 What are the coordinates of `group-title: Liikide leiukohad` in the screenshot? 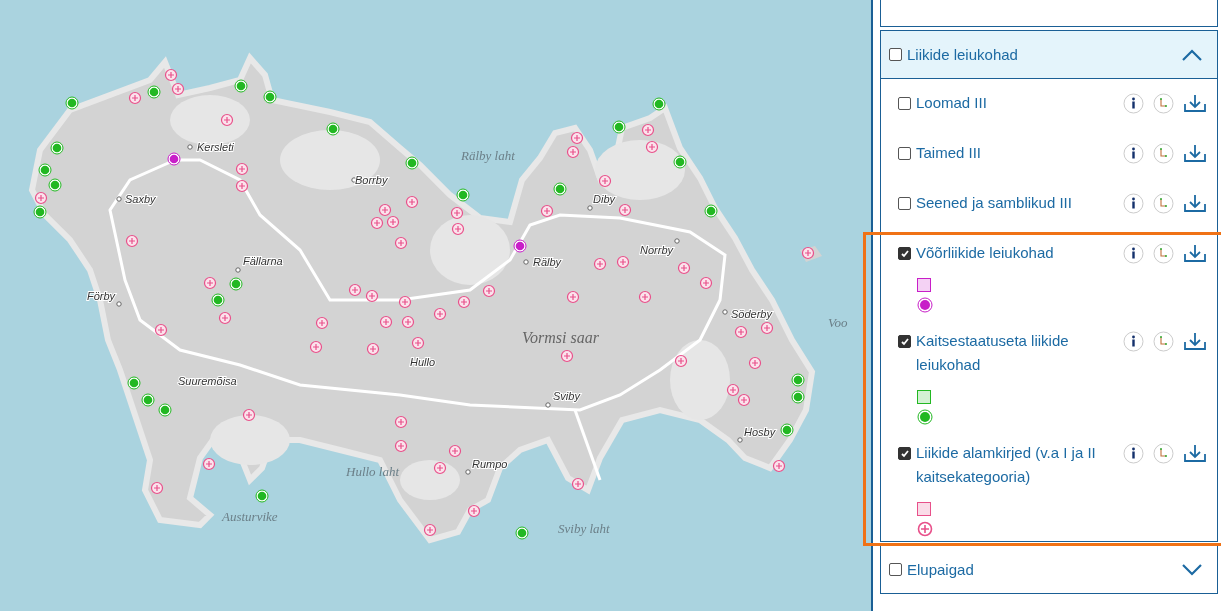 It's located at (962, 54).